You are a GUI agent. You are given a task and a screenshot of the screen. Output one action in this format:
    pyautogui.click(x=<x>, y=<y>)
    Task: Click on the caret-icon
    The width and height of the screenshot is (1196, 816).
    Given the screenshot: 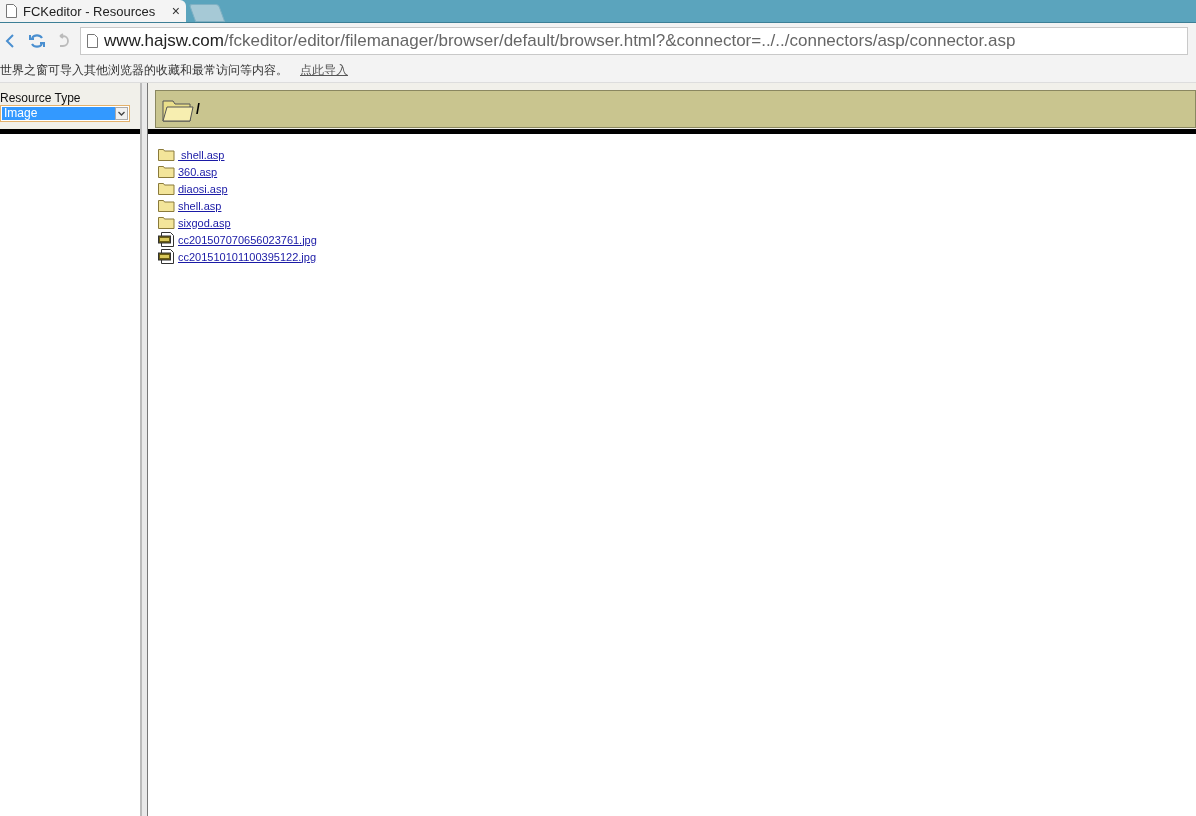 What is the action you would take?
    pyautogui.click(x=121, y=113)
    